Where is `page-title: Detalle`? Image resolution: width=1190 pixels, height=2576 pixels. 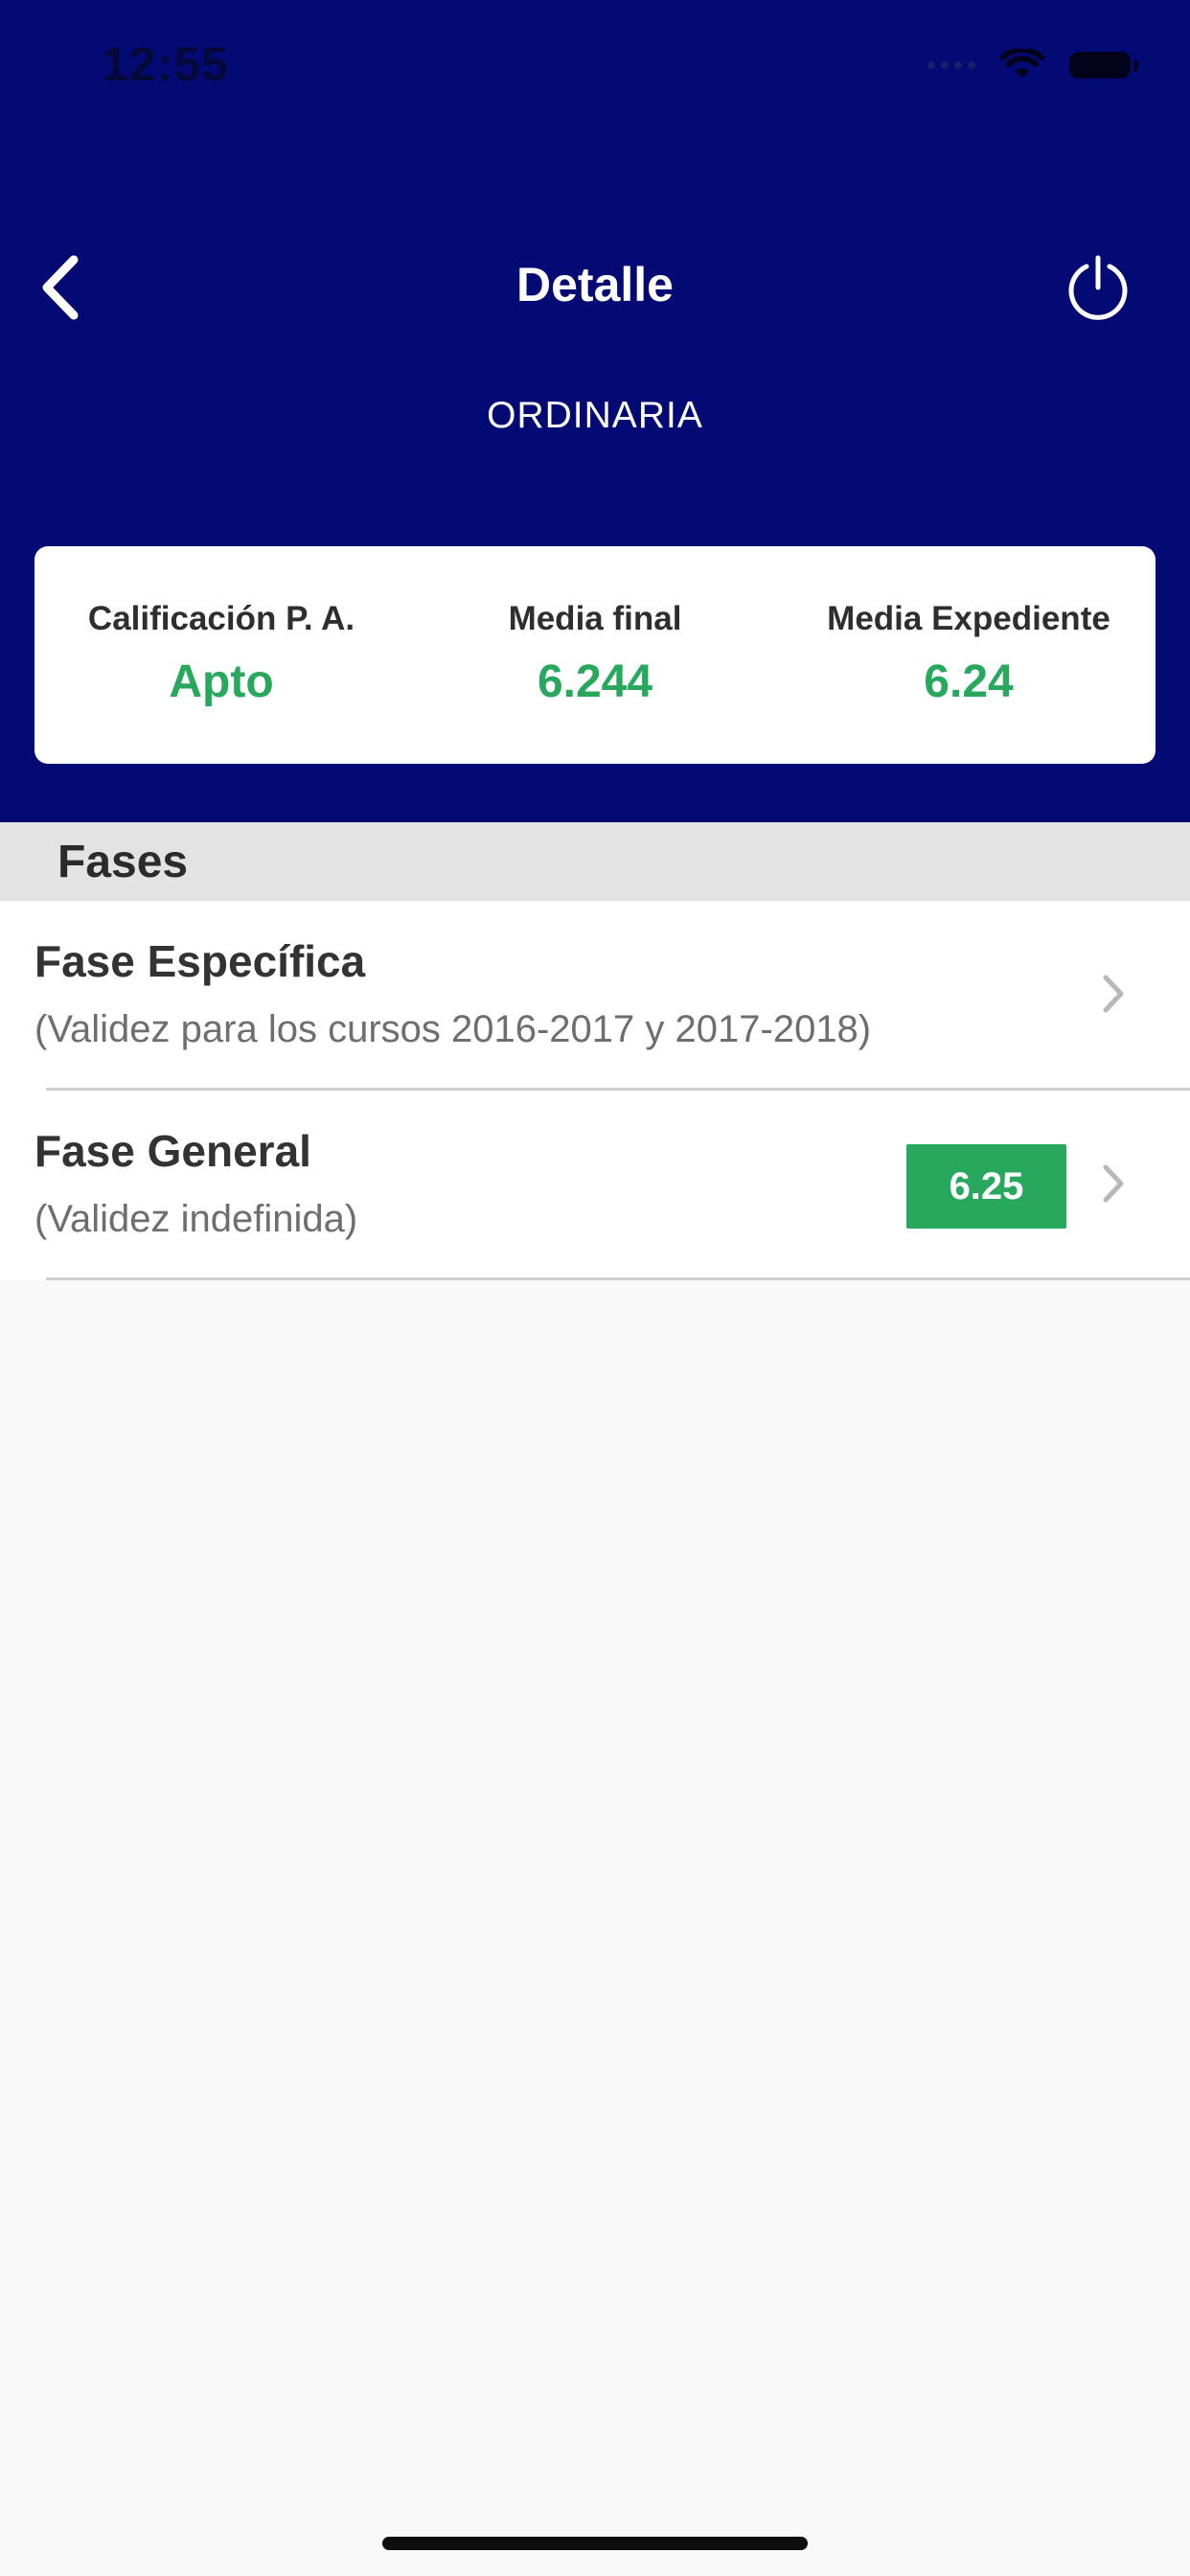 page-title: Detalle is located at coordinates (595, 284).